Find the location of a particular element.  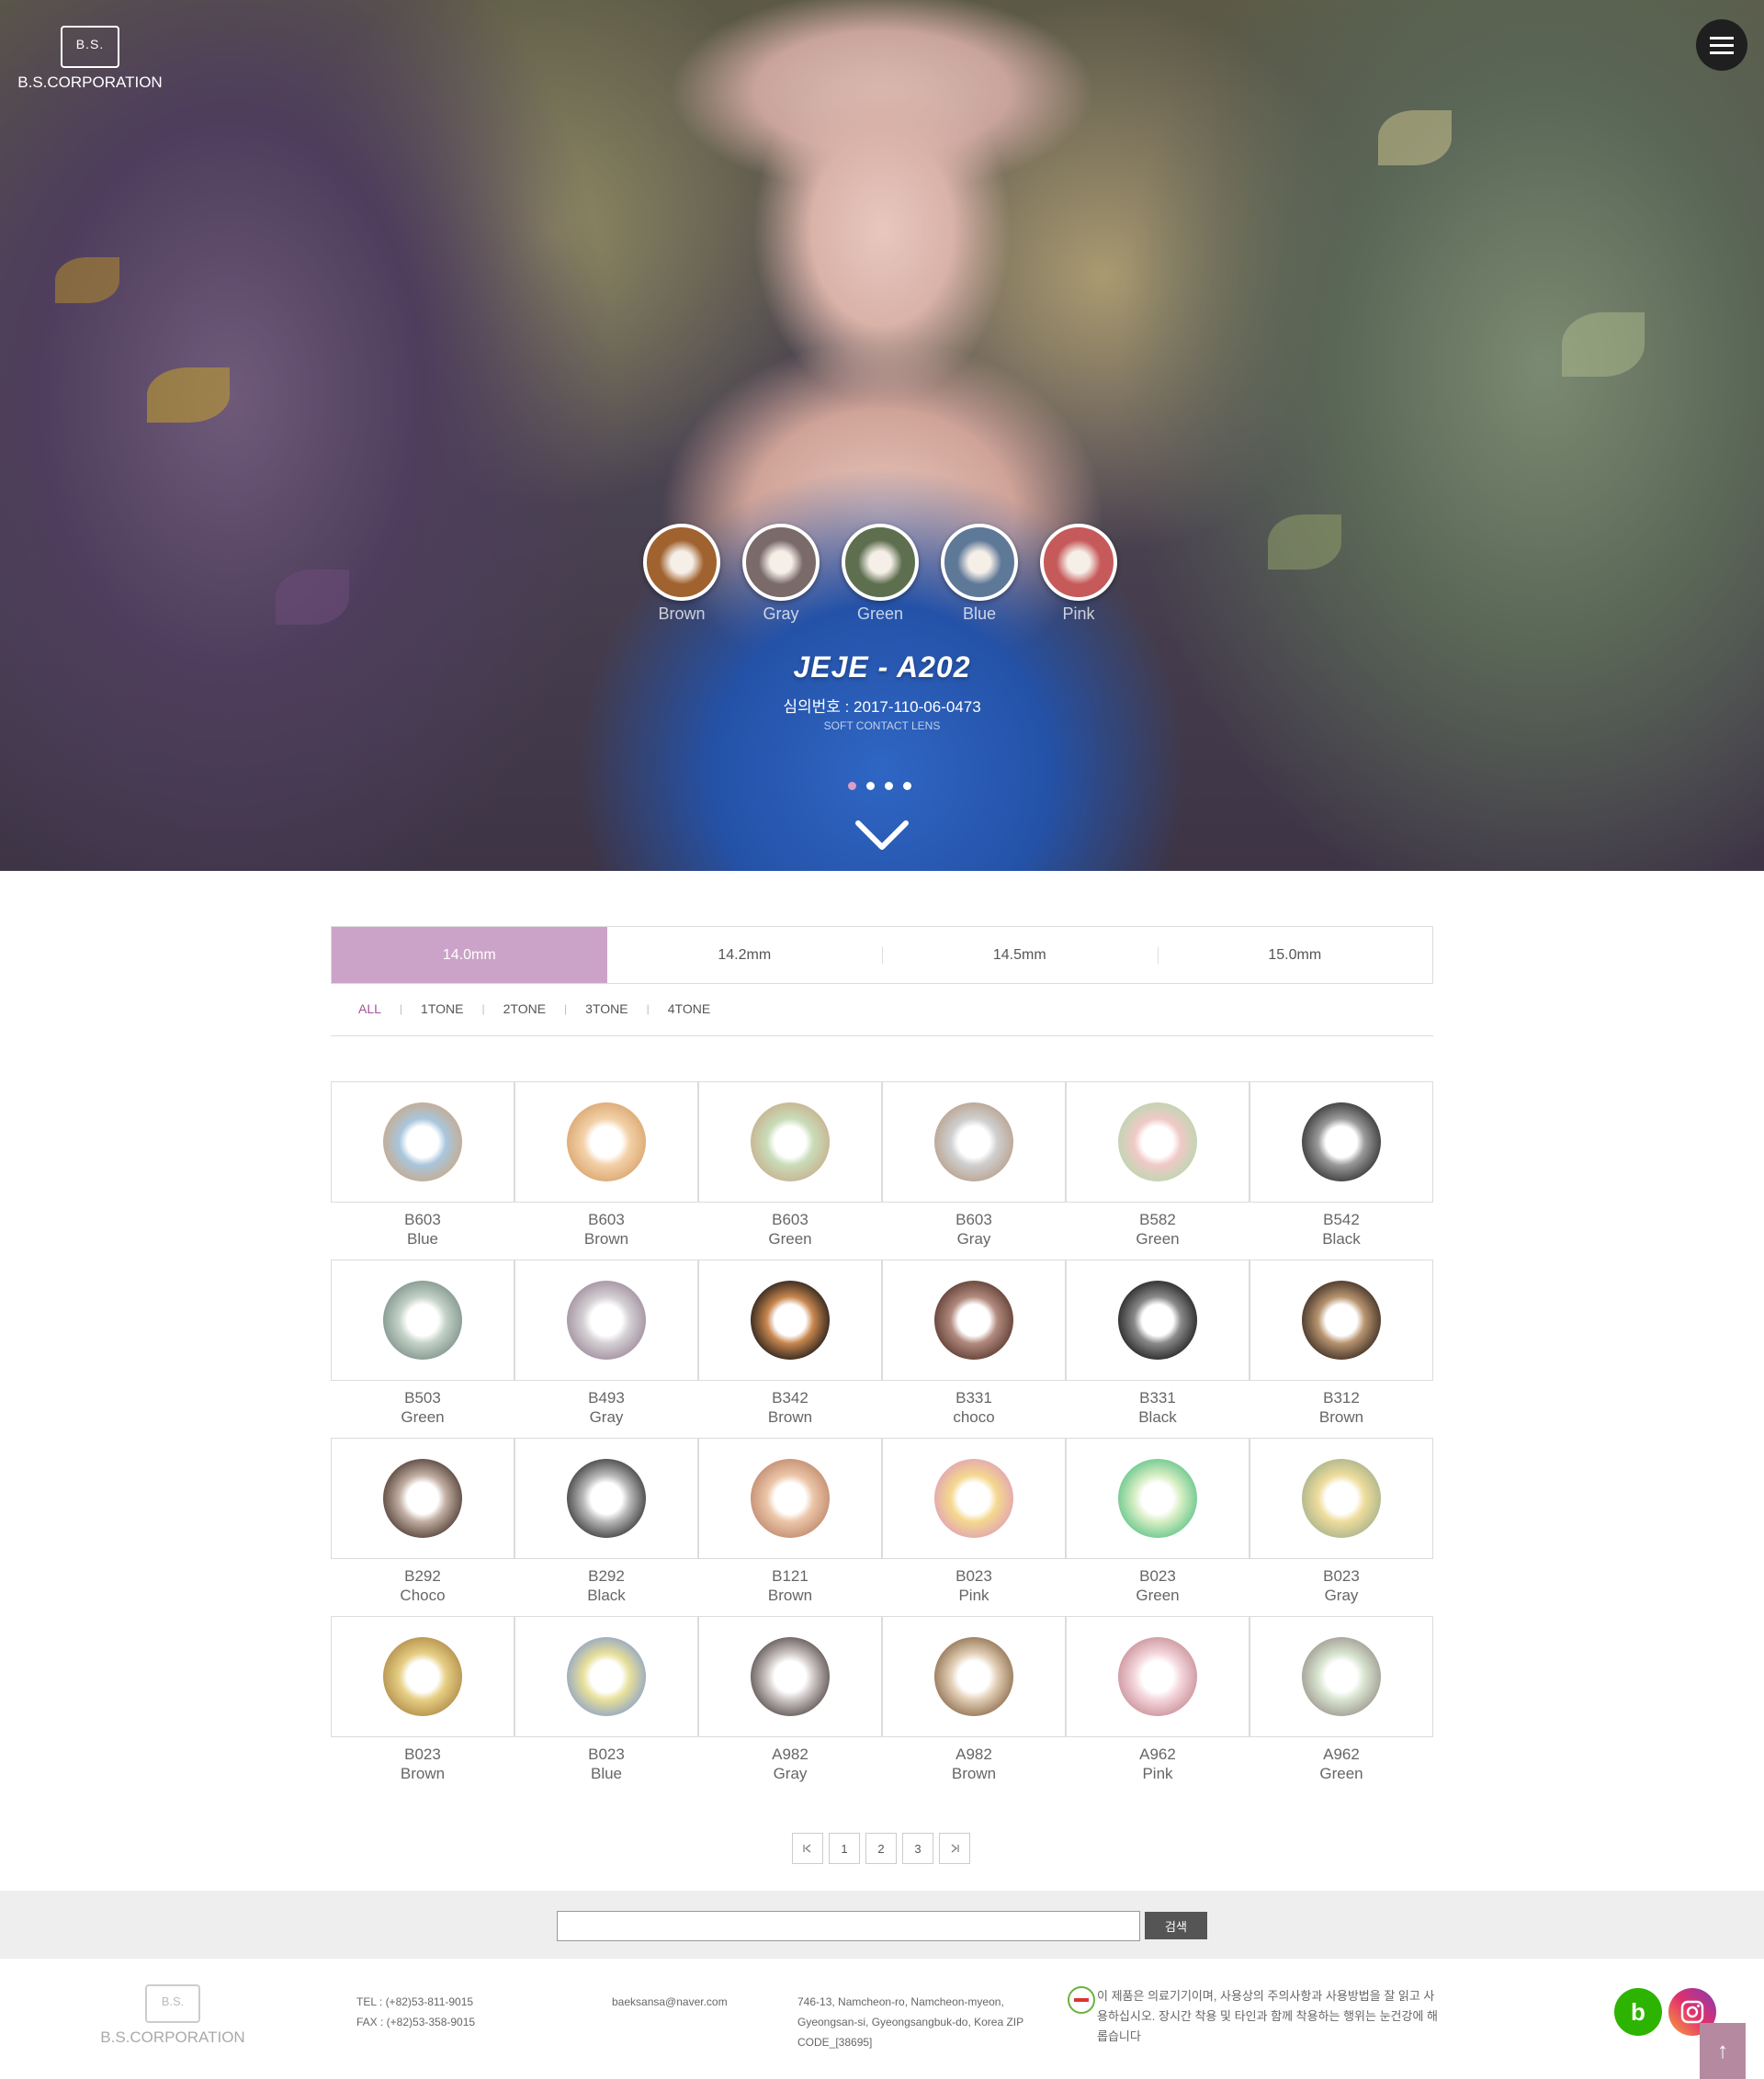

page-button: 1 is located at coordinates (844, 1848).